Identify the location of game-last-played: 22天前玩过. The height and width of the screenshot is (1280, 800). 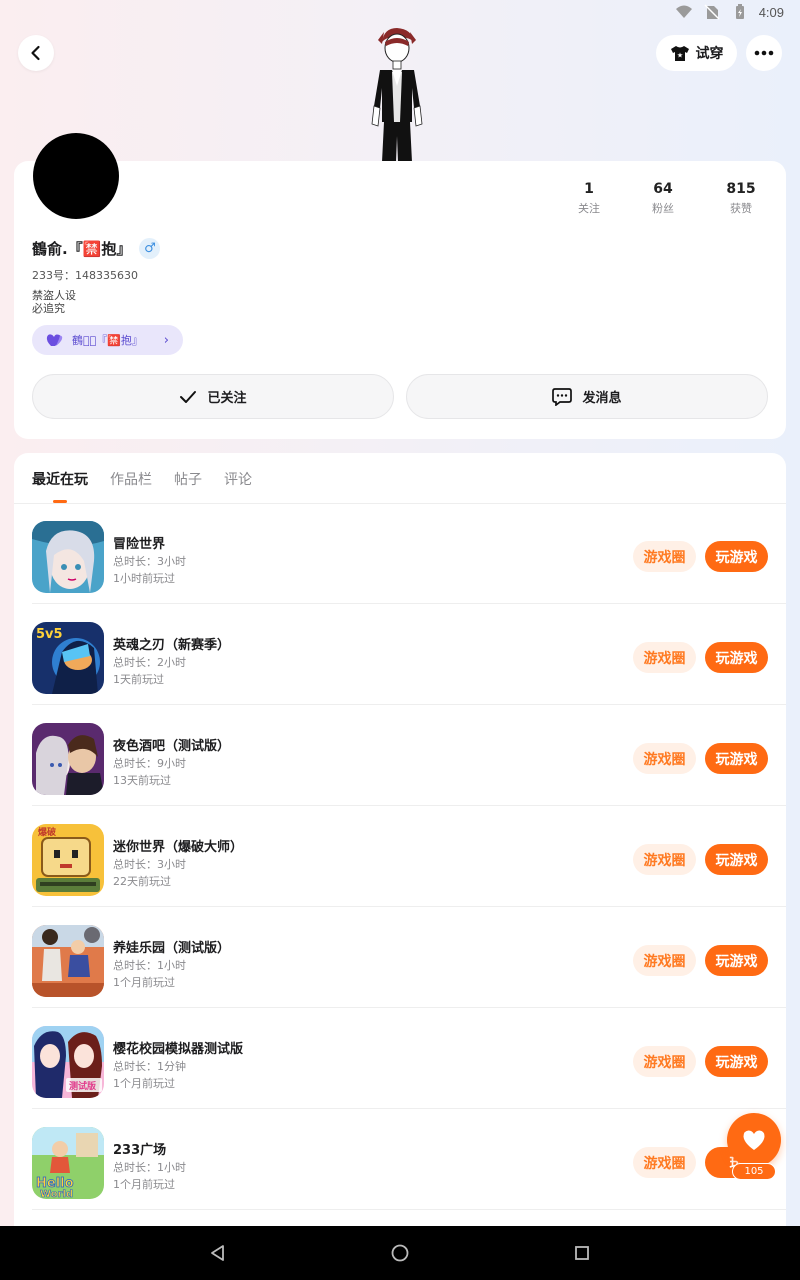
(142, 881).